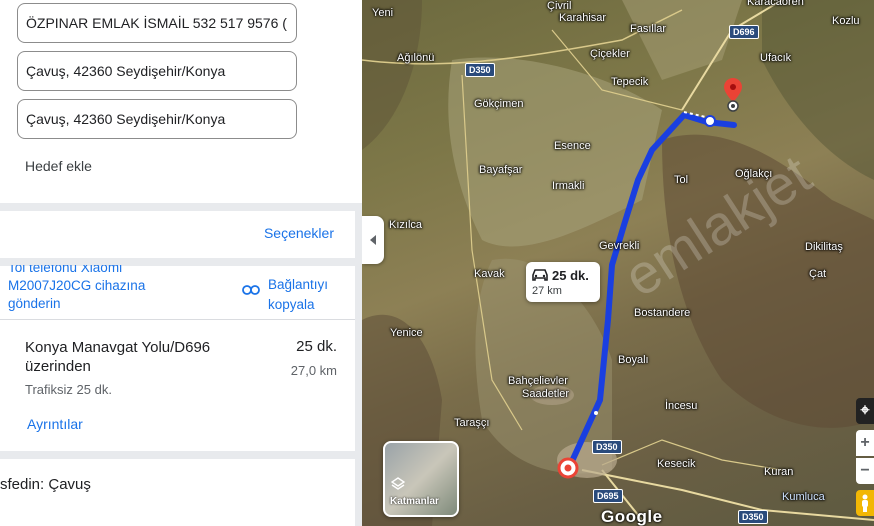 The height and width of the screenshot is (526, 874). I want to click on copy-link-label: kopyala, so click(291, 304).